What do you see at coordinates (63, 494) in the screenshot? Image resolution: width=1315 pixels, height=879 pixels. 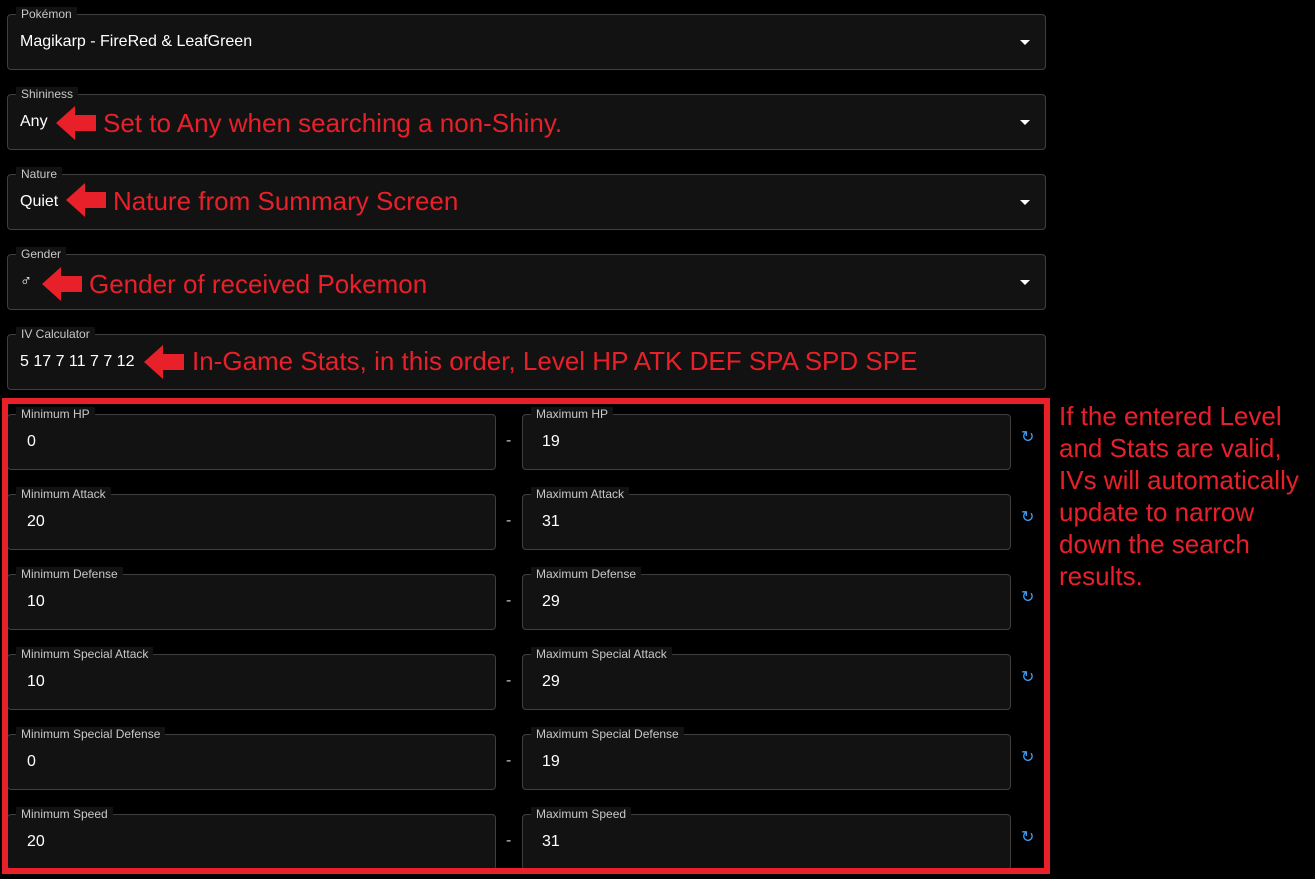 I see `min-attack-label: Minimum Attack` at bounding box center [63, 494].